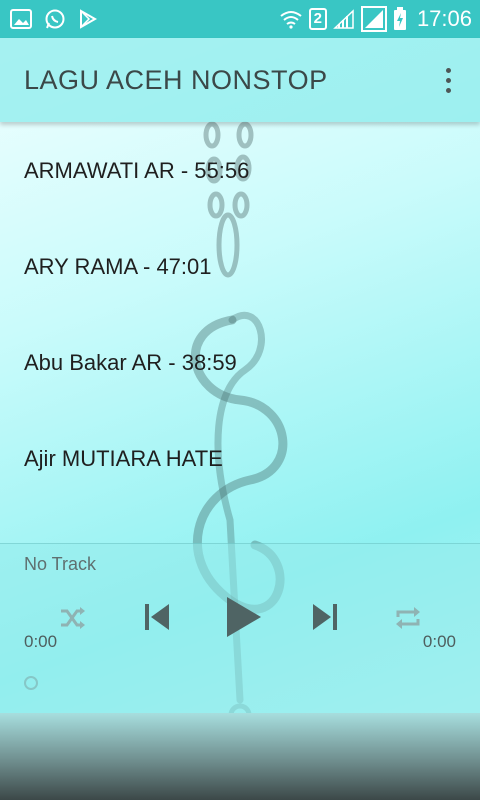 This screenshot has width=480, height=800. What do you see at coordinates (444, 18) in the screenshot?
I see `status-time: 17:06` at bounding box center [444, 18].